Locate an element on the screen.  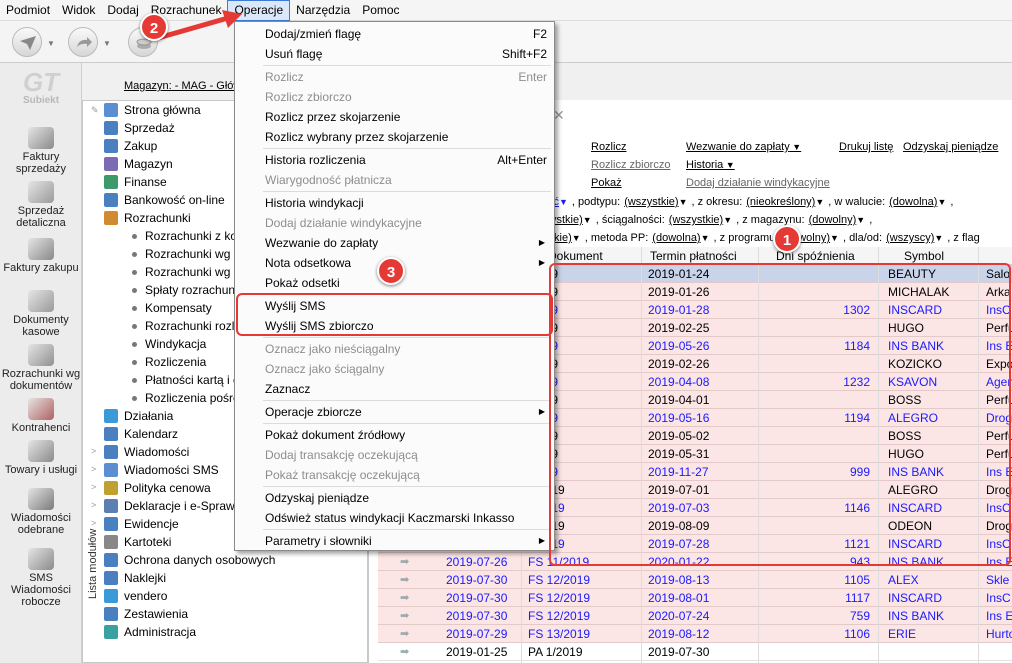
filter-value: tkie) is located at coordinates (566, 238).